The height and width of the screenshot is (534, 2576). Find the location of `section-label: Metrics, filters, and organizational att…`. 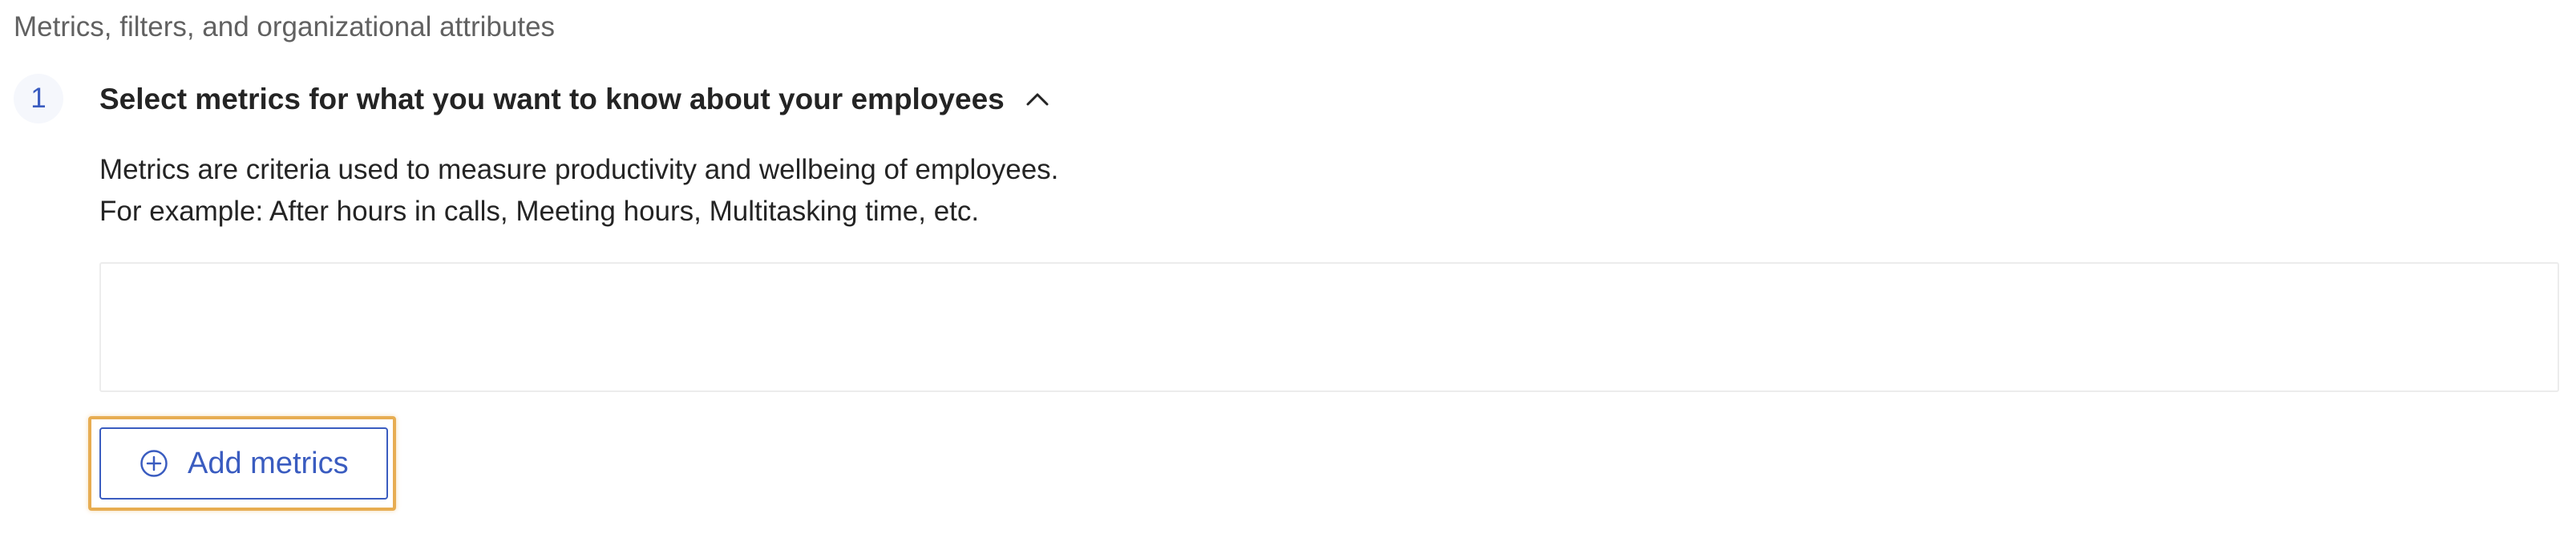

section-label: Metrics, filters, and organizational att… is located at coordinates (285, 26).